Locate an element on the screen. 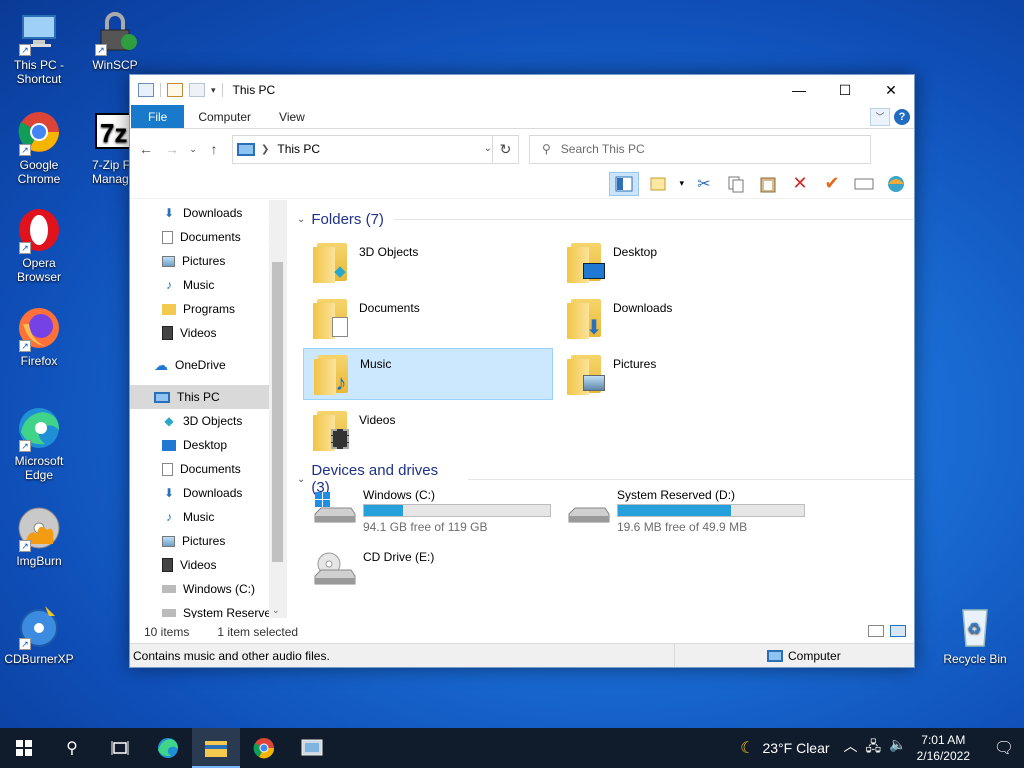 Image resolution: width=1024 pixels, height=768 pixels. desktop-icon-winscp: ↗ WinSCP is located at coordinates (115, 40).